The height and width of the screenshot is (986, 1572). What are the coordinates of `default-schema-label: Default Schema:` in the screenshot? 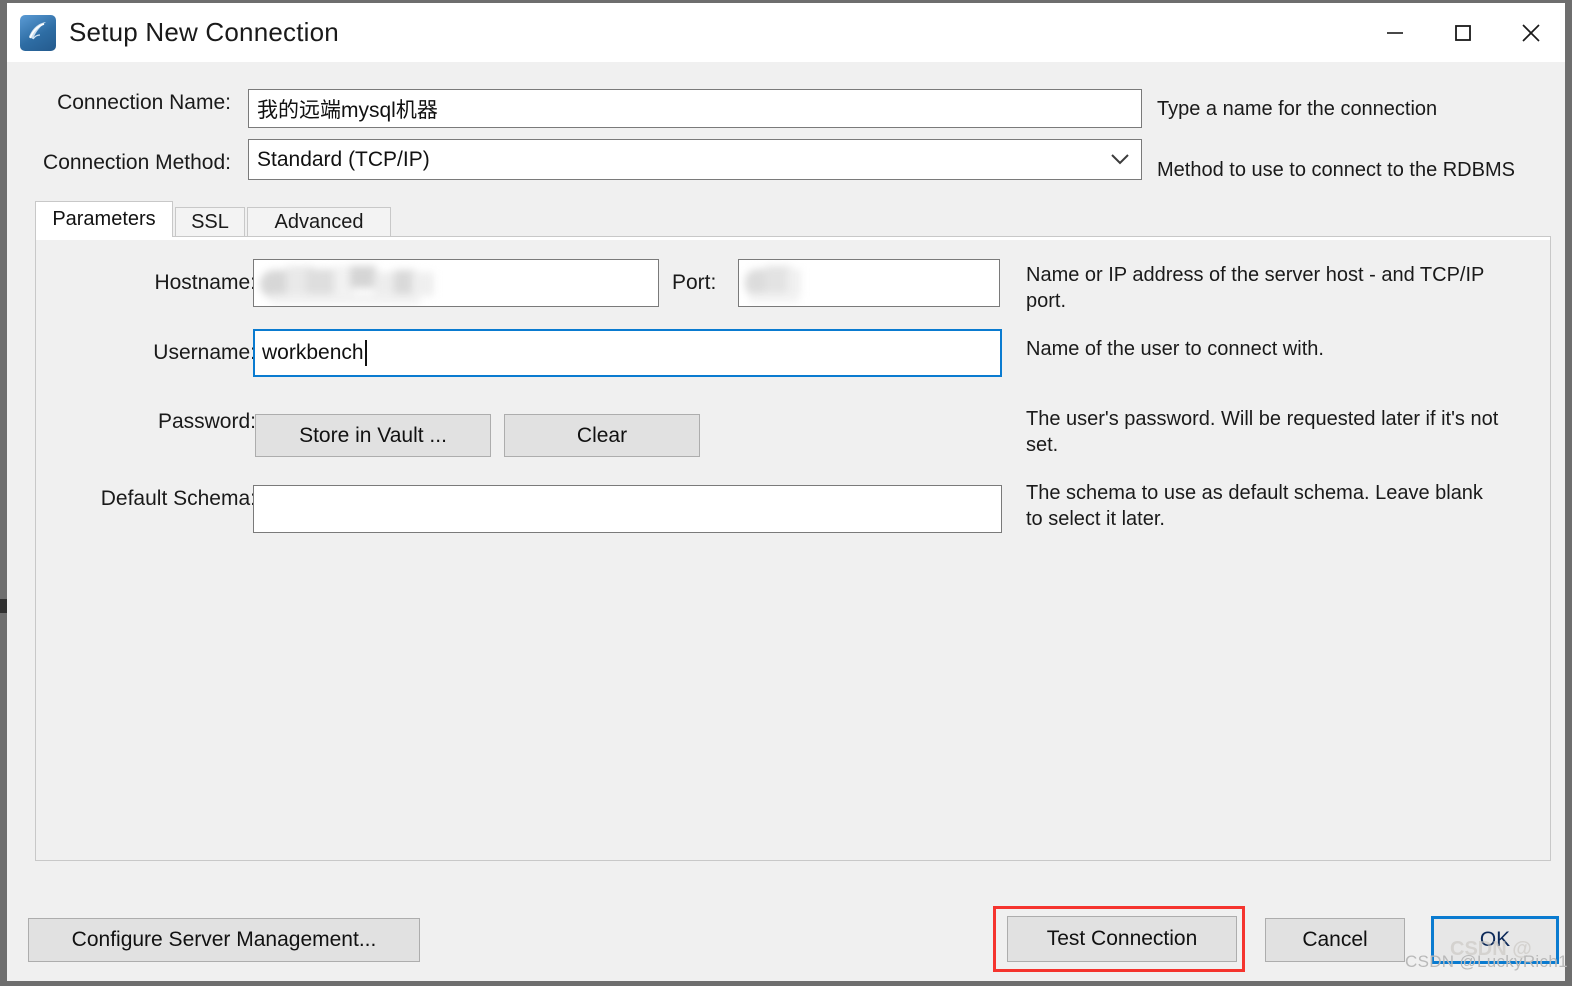 It's located at (178, 498).